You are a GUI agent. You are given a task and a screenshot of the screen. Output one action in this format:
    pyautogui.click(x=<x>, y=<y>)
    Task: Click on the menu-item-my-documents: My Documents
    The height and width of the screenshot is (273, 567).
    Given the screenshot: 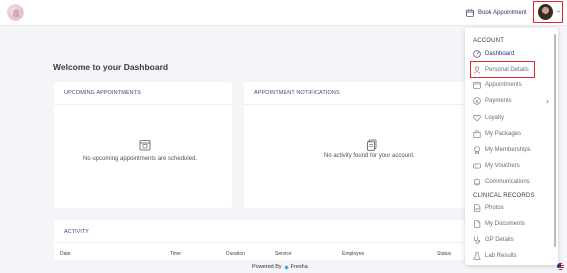 What is the action you would take?
    pyautogui.click(x=511, y=224)
    